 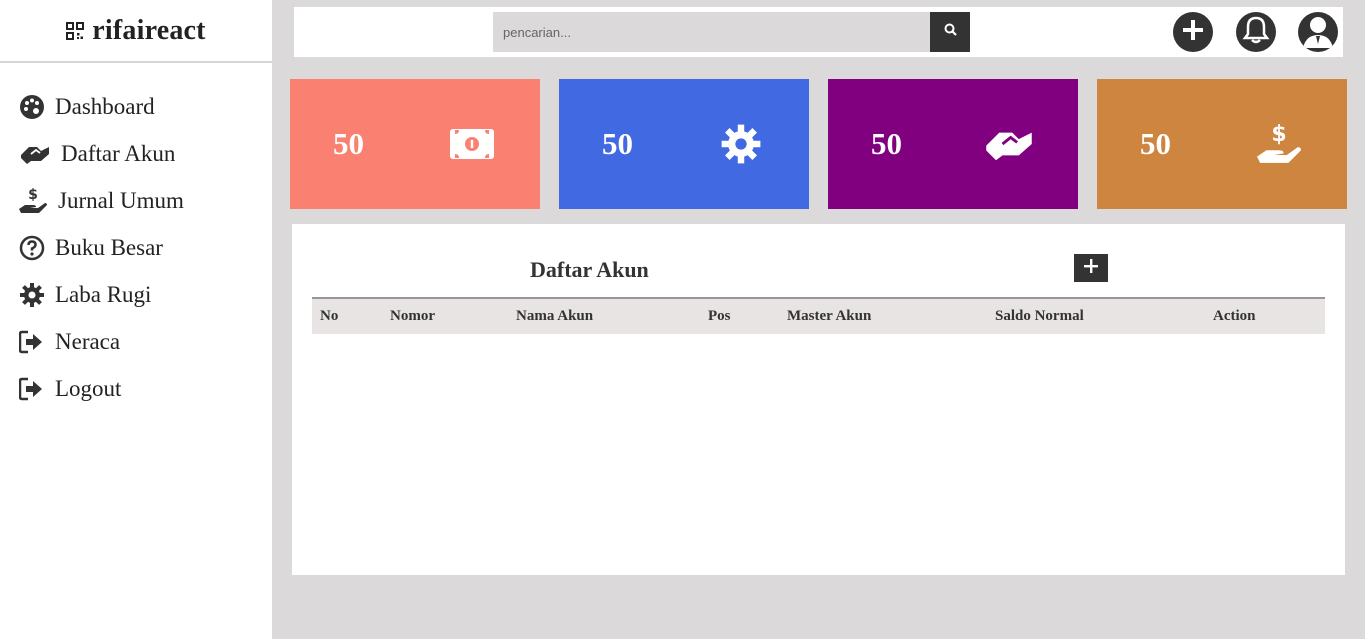 What do you see at coordinates (329, 316) in the screenshot?
I see `column-header-no: No` at bounding box center [329, 316].